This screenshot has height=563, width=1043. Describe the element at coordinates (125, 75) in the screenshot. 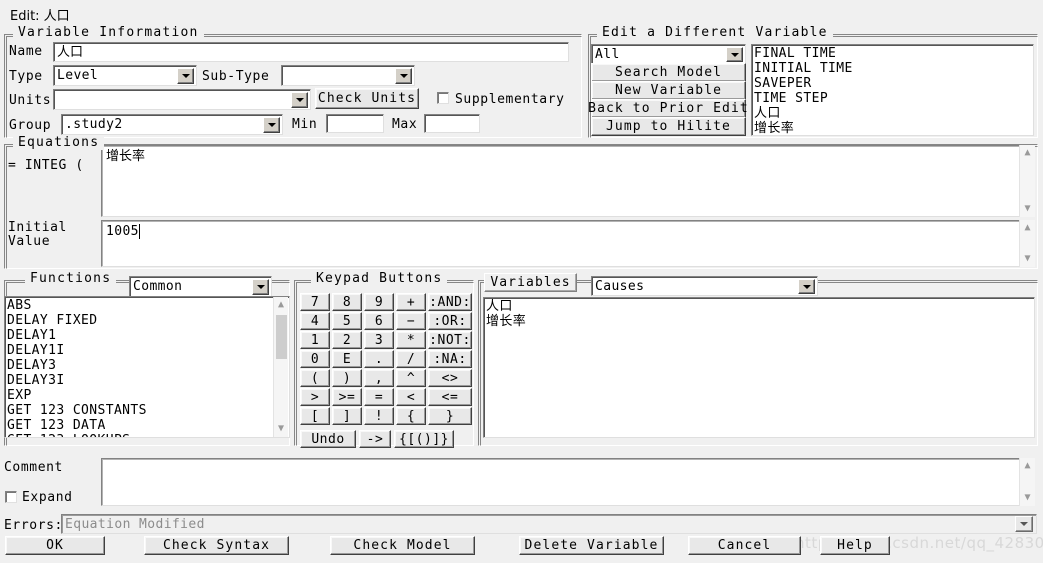

I see `type-combo: Level` at that location.